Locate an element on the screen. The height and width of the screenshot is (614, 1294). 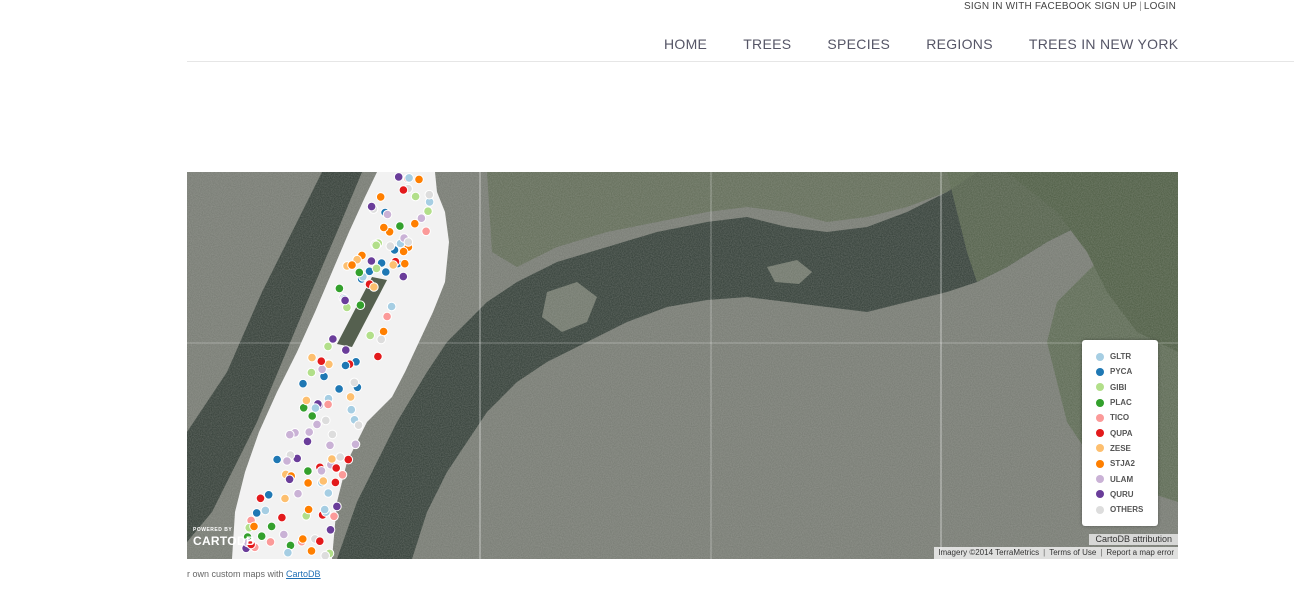
nav-home: HOME is located at coordinates (685, 46).